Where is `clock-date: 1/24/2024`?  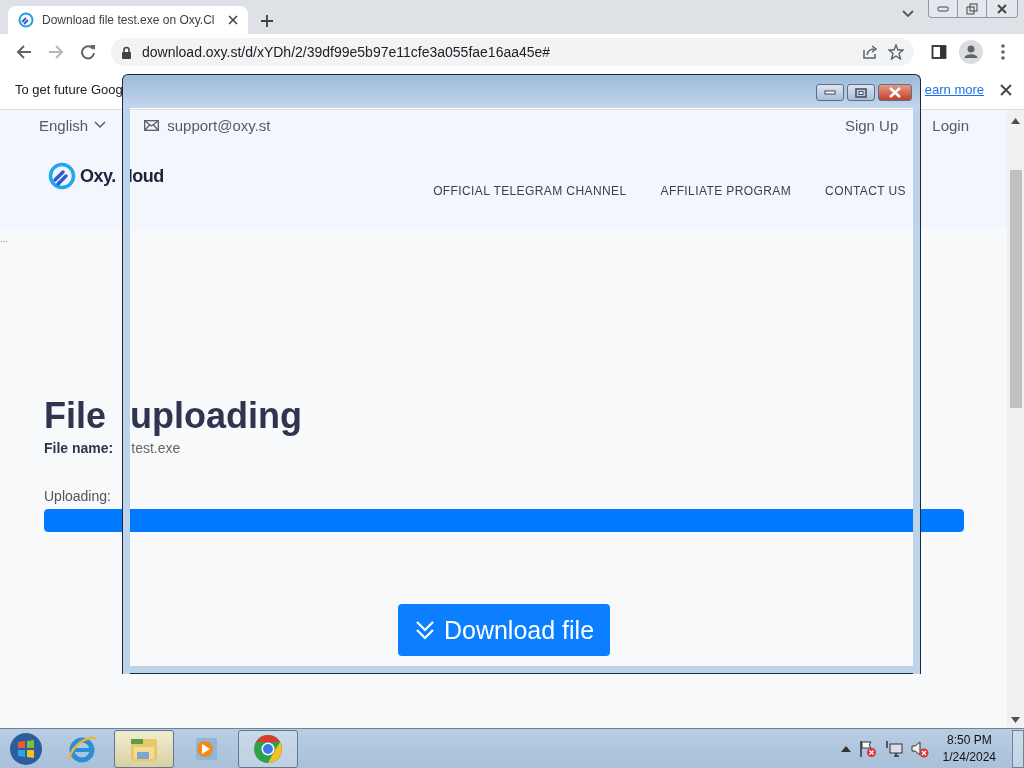
clock-date: 1/24/2024 is located at coordinates (969, 757).